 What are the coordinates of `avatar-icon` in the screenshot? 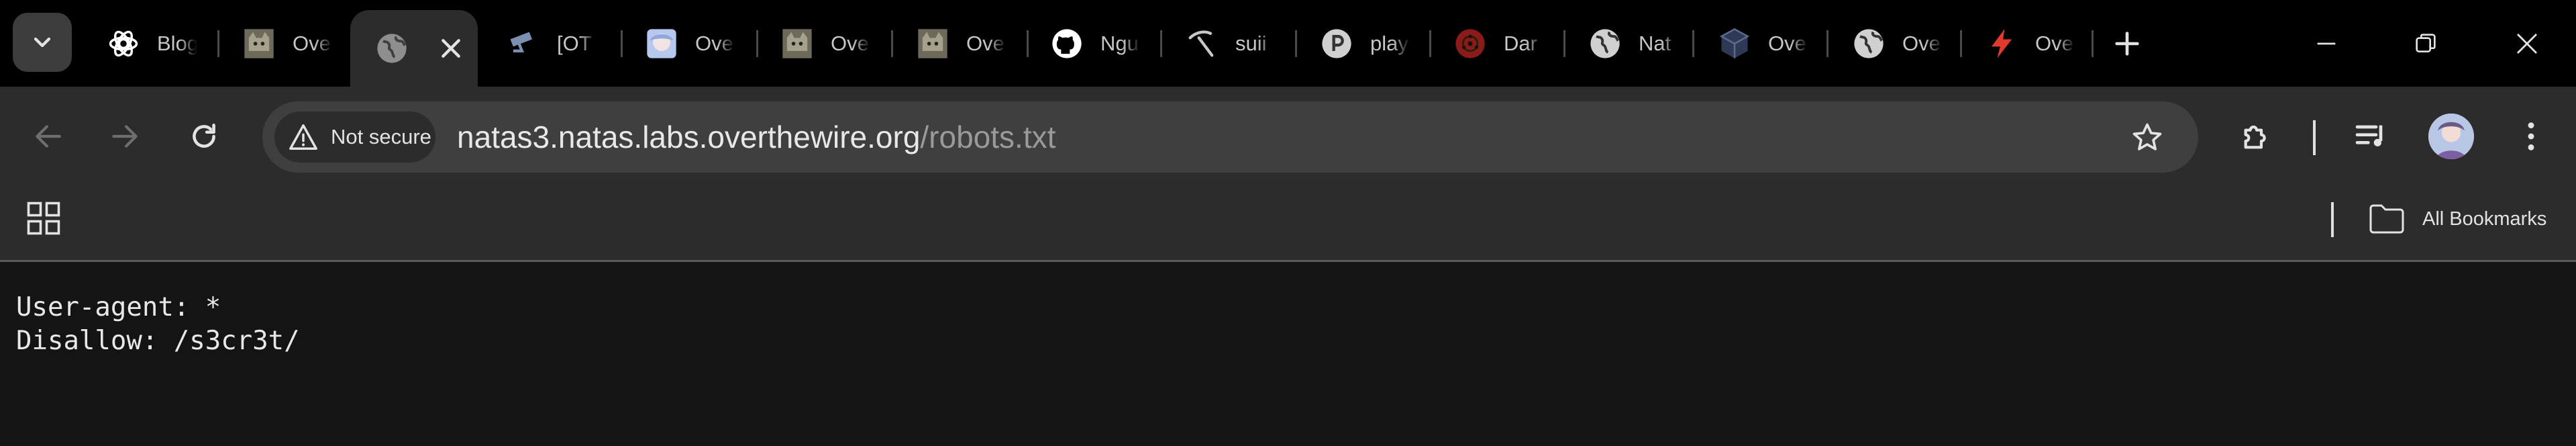 It's located at (2451, 137).